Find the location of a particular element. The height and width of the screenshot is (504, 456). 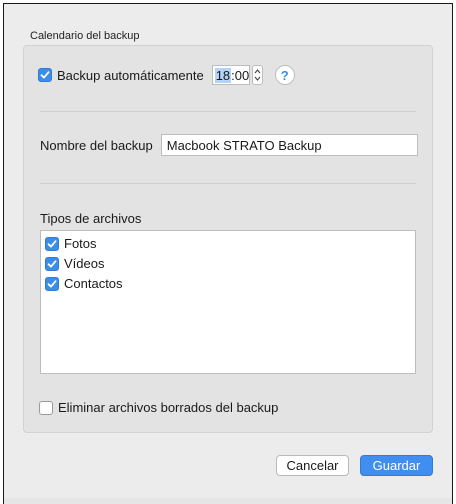

list-item: Vídeos is located at coordinates (74, 263).